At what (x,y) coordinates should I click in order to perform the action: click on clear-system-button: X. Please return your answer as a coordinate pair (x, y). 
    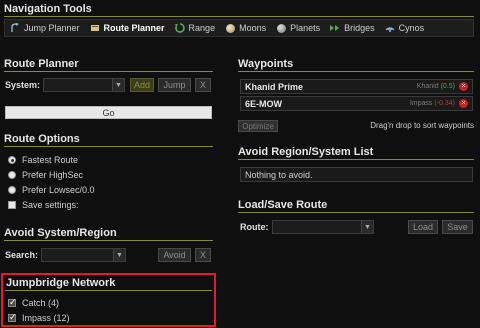
    Looking at the image, I should click on (203, 85).